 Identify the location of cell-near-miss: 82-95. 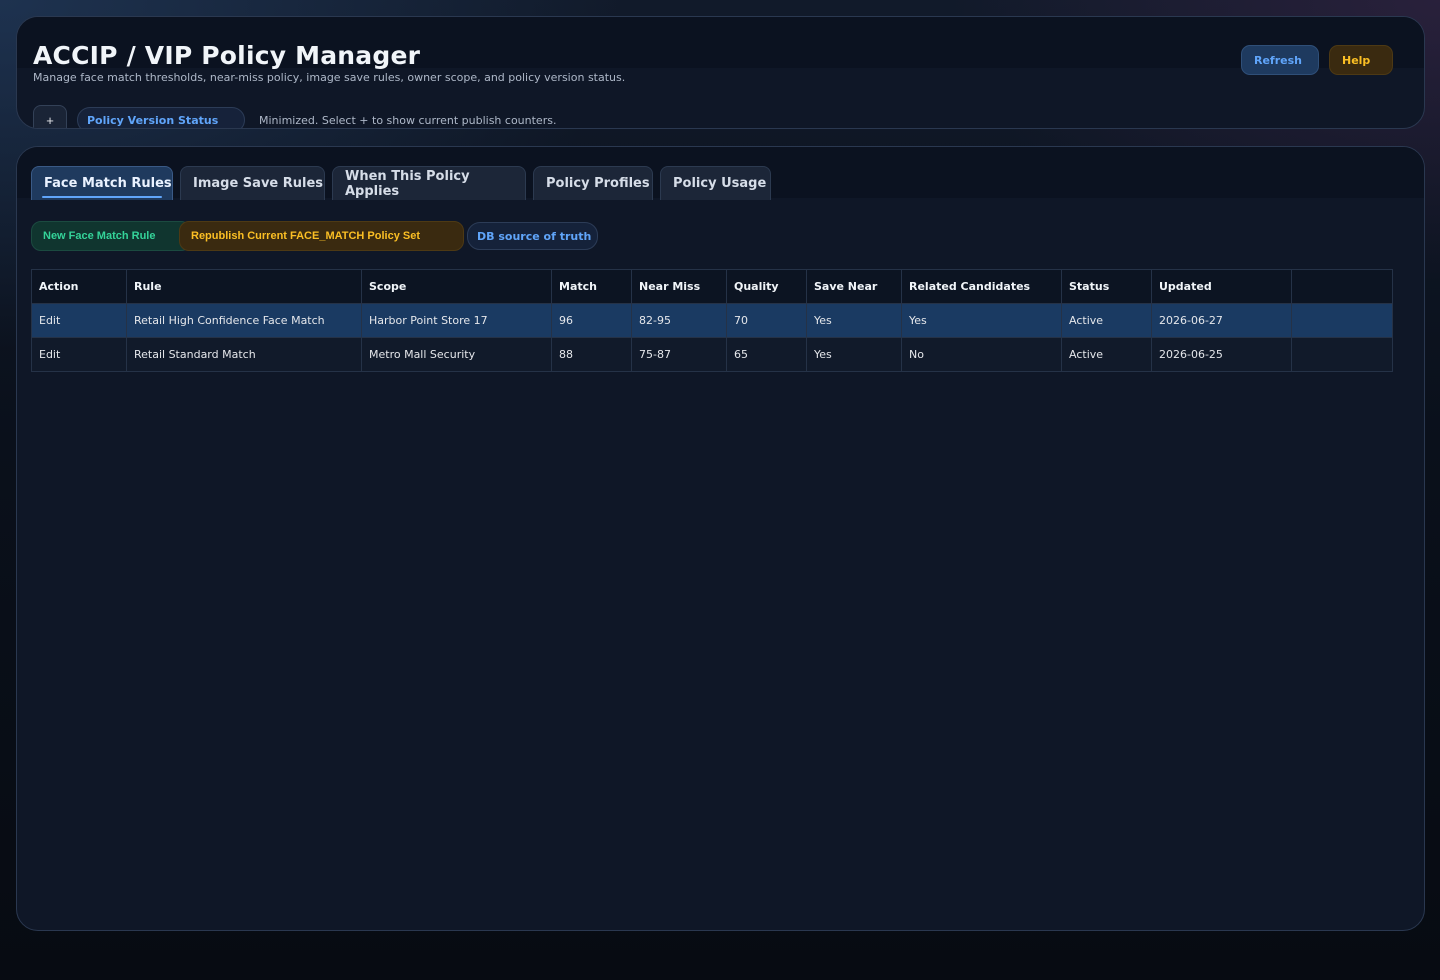
(679, 320).